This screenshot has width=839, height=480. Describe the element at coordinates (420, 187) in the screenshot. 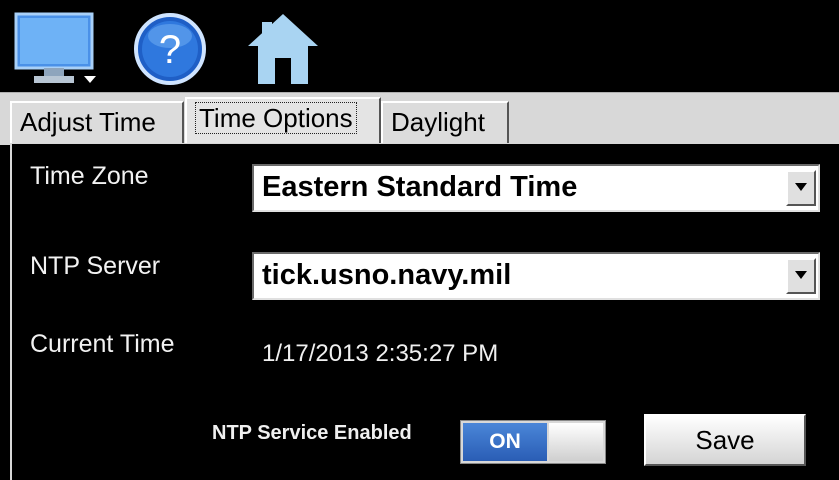

I see `time-zone-value: Eastern Standard Time` at that location.